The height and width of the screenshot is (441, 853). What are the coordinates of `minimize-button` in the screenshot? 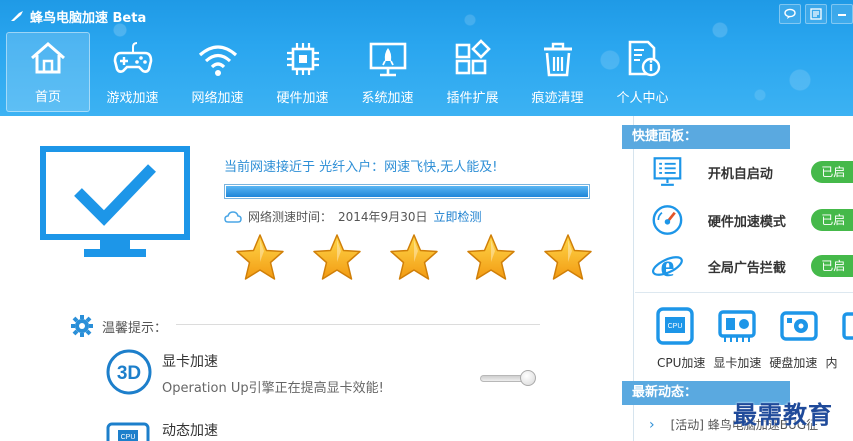 It's located at (842, 14).